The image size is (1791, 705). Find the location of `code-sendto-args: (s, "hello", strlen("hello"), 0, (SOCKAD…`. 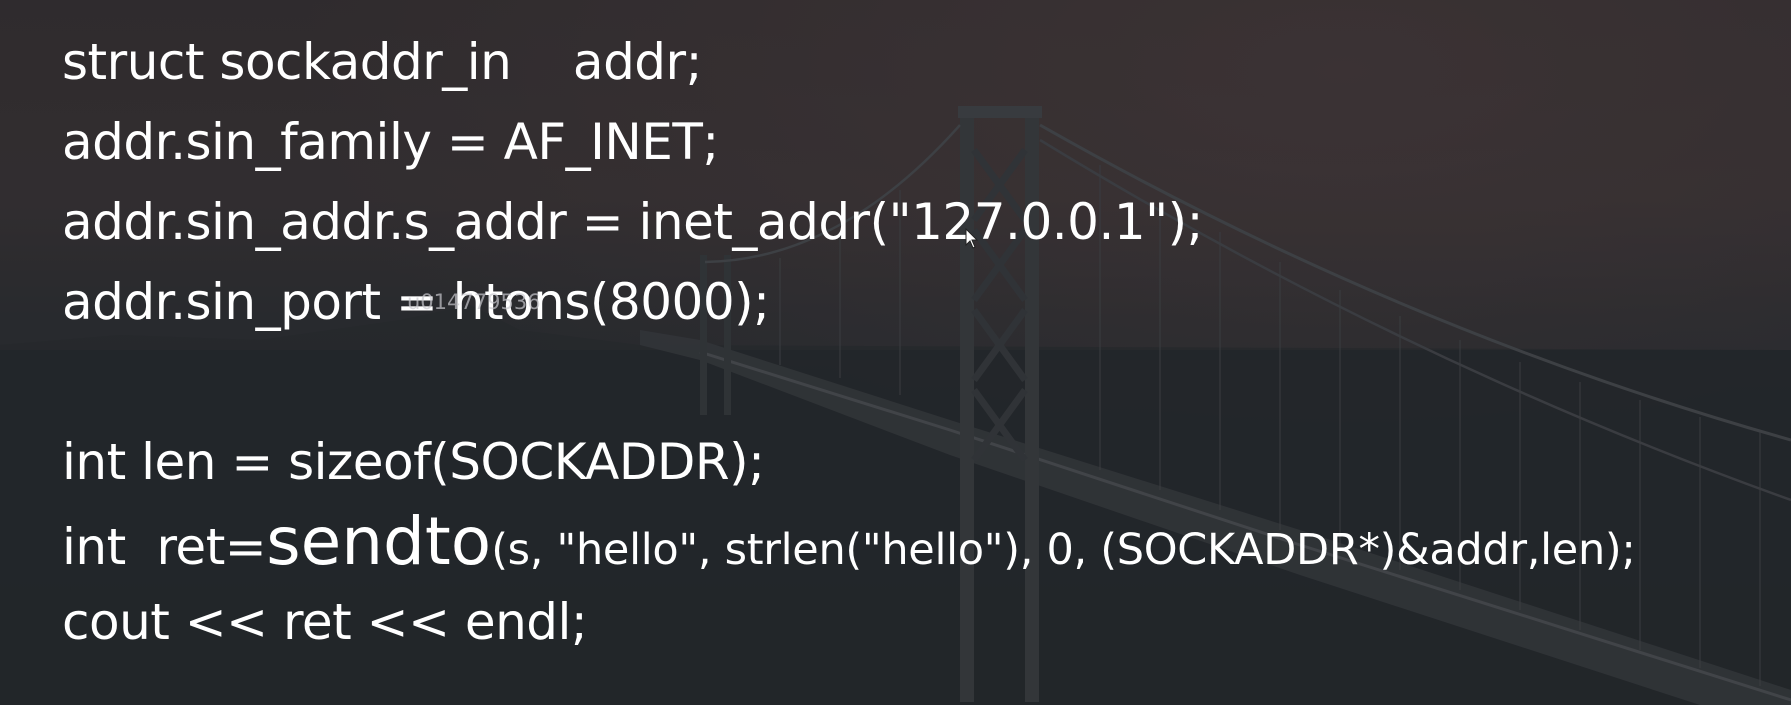

code-sendto-args: (s, "hello", strlen("hello"), 0, (SOCKAD… is located at coordinates (1063, 550).